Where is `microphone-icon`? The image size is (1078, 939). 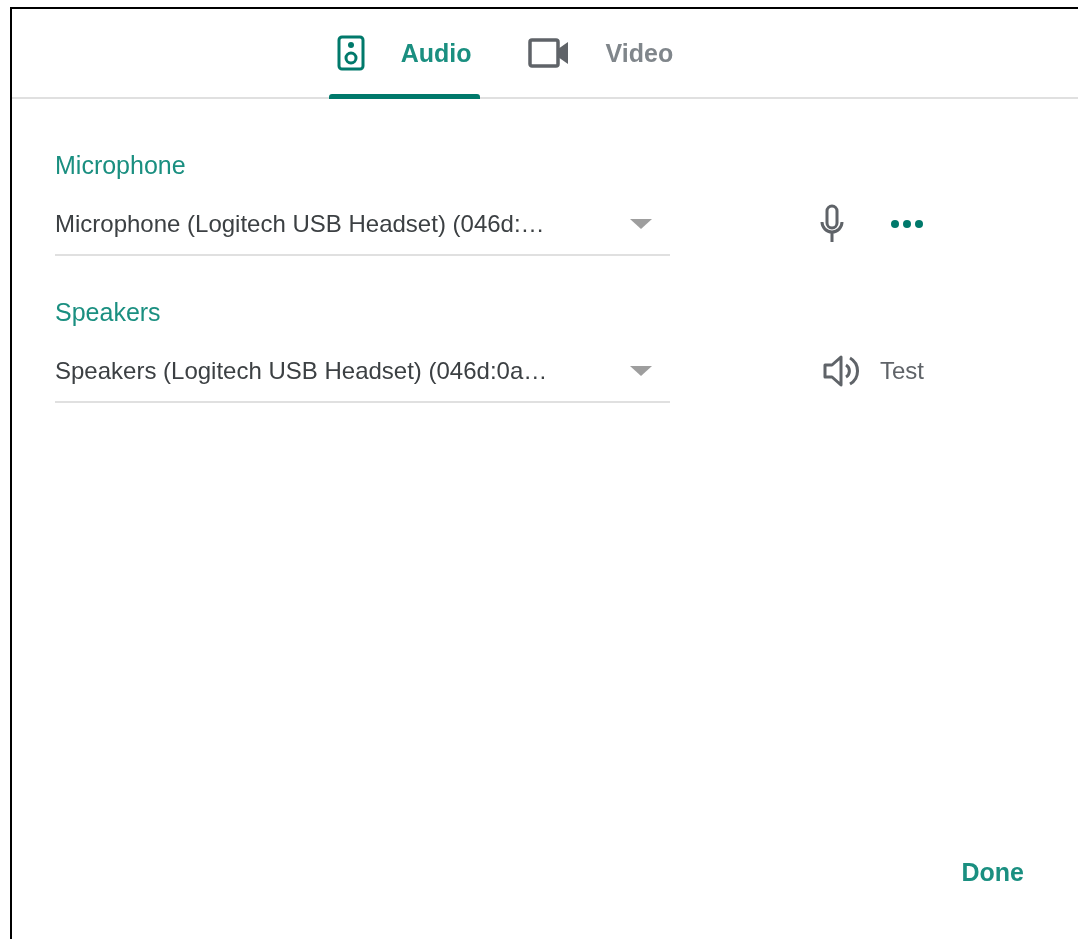 microphone-icon is located at coordinates (832, 224).